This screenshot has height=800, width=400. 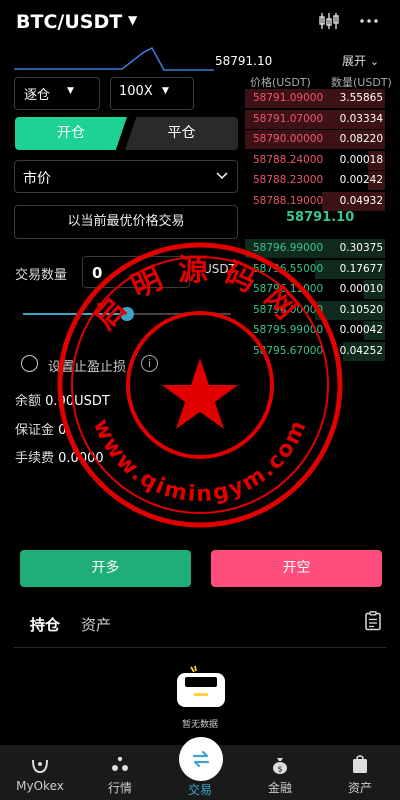 I want to click on slider-fill, so click(x=75, y=314).